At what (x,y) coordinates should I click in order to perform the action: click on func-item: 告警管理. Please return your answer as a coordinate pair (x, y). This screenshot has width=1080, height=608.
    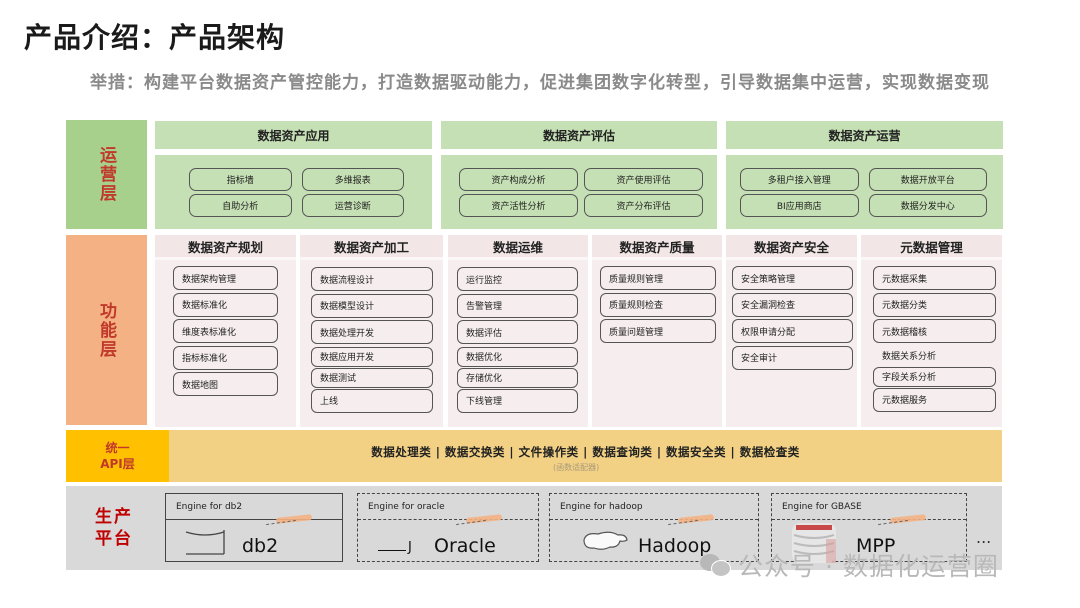
    Looking at the image, I should click on (517, 305).